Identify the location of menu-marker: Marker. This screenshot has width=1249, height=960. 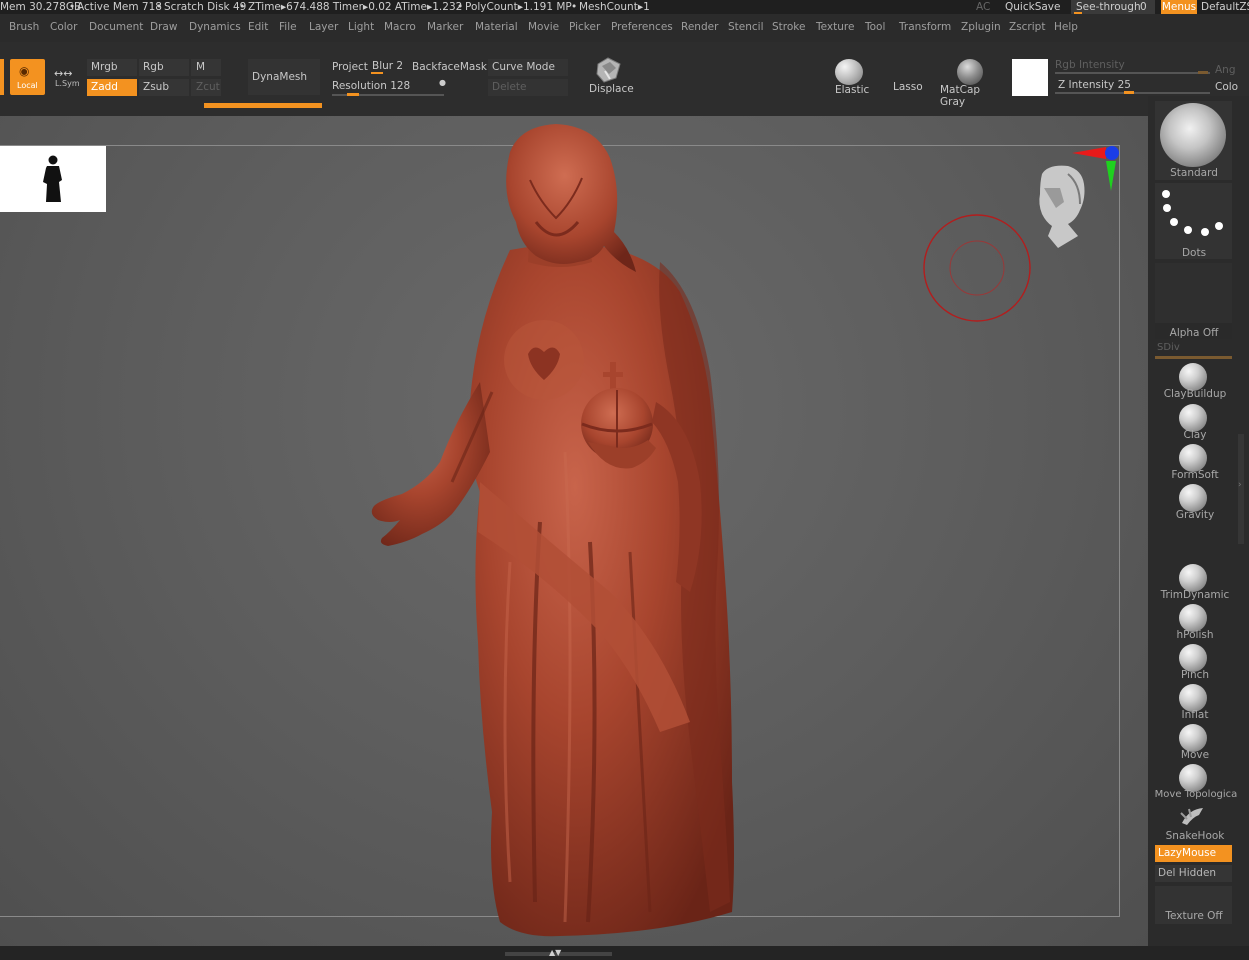
(445, 27).